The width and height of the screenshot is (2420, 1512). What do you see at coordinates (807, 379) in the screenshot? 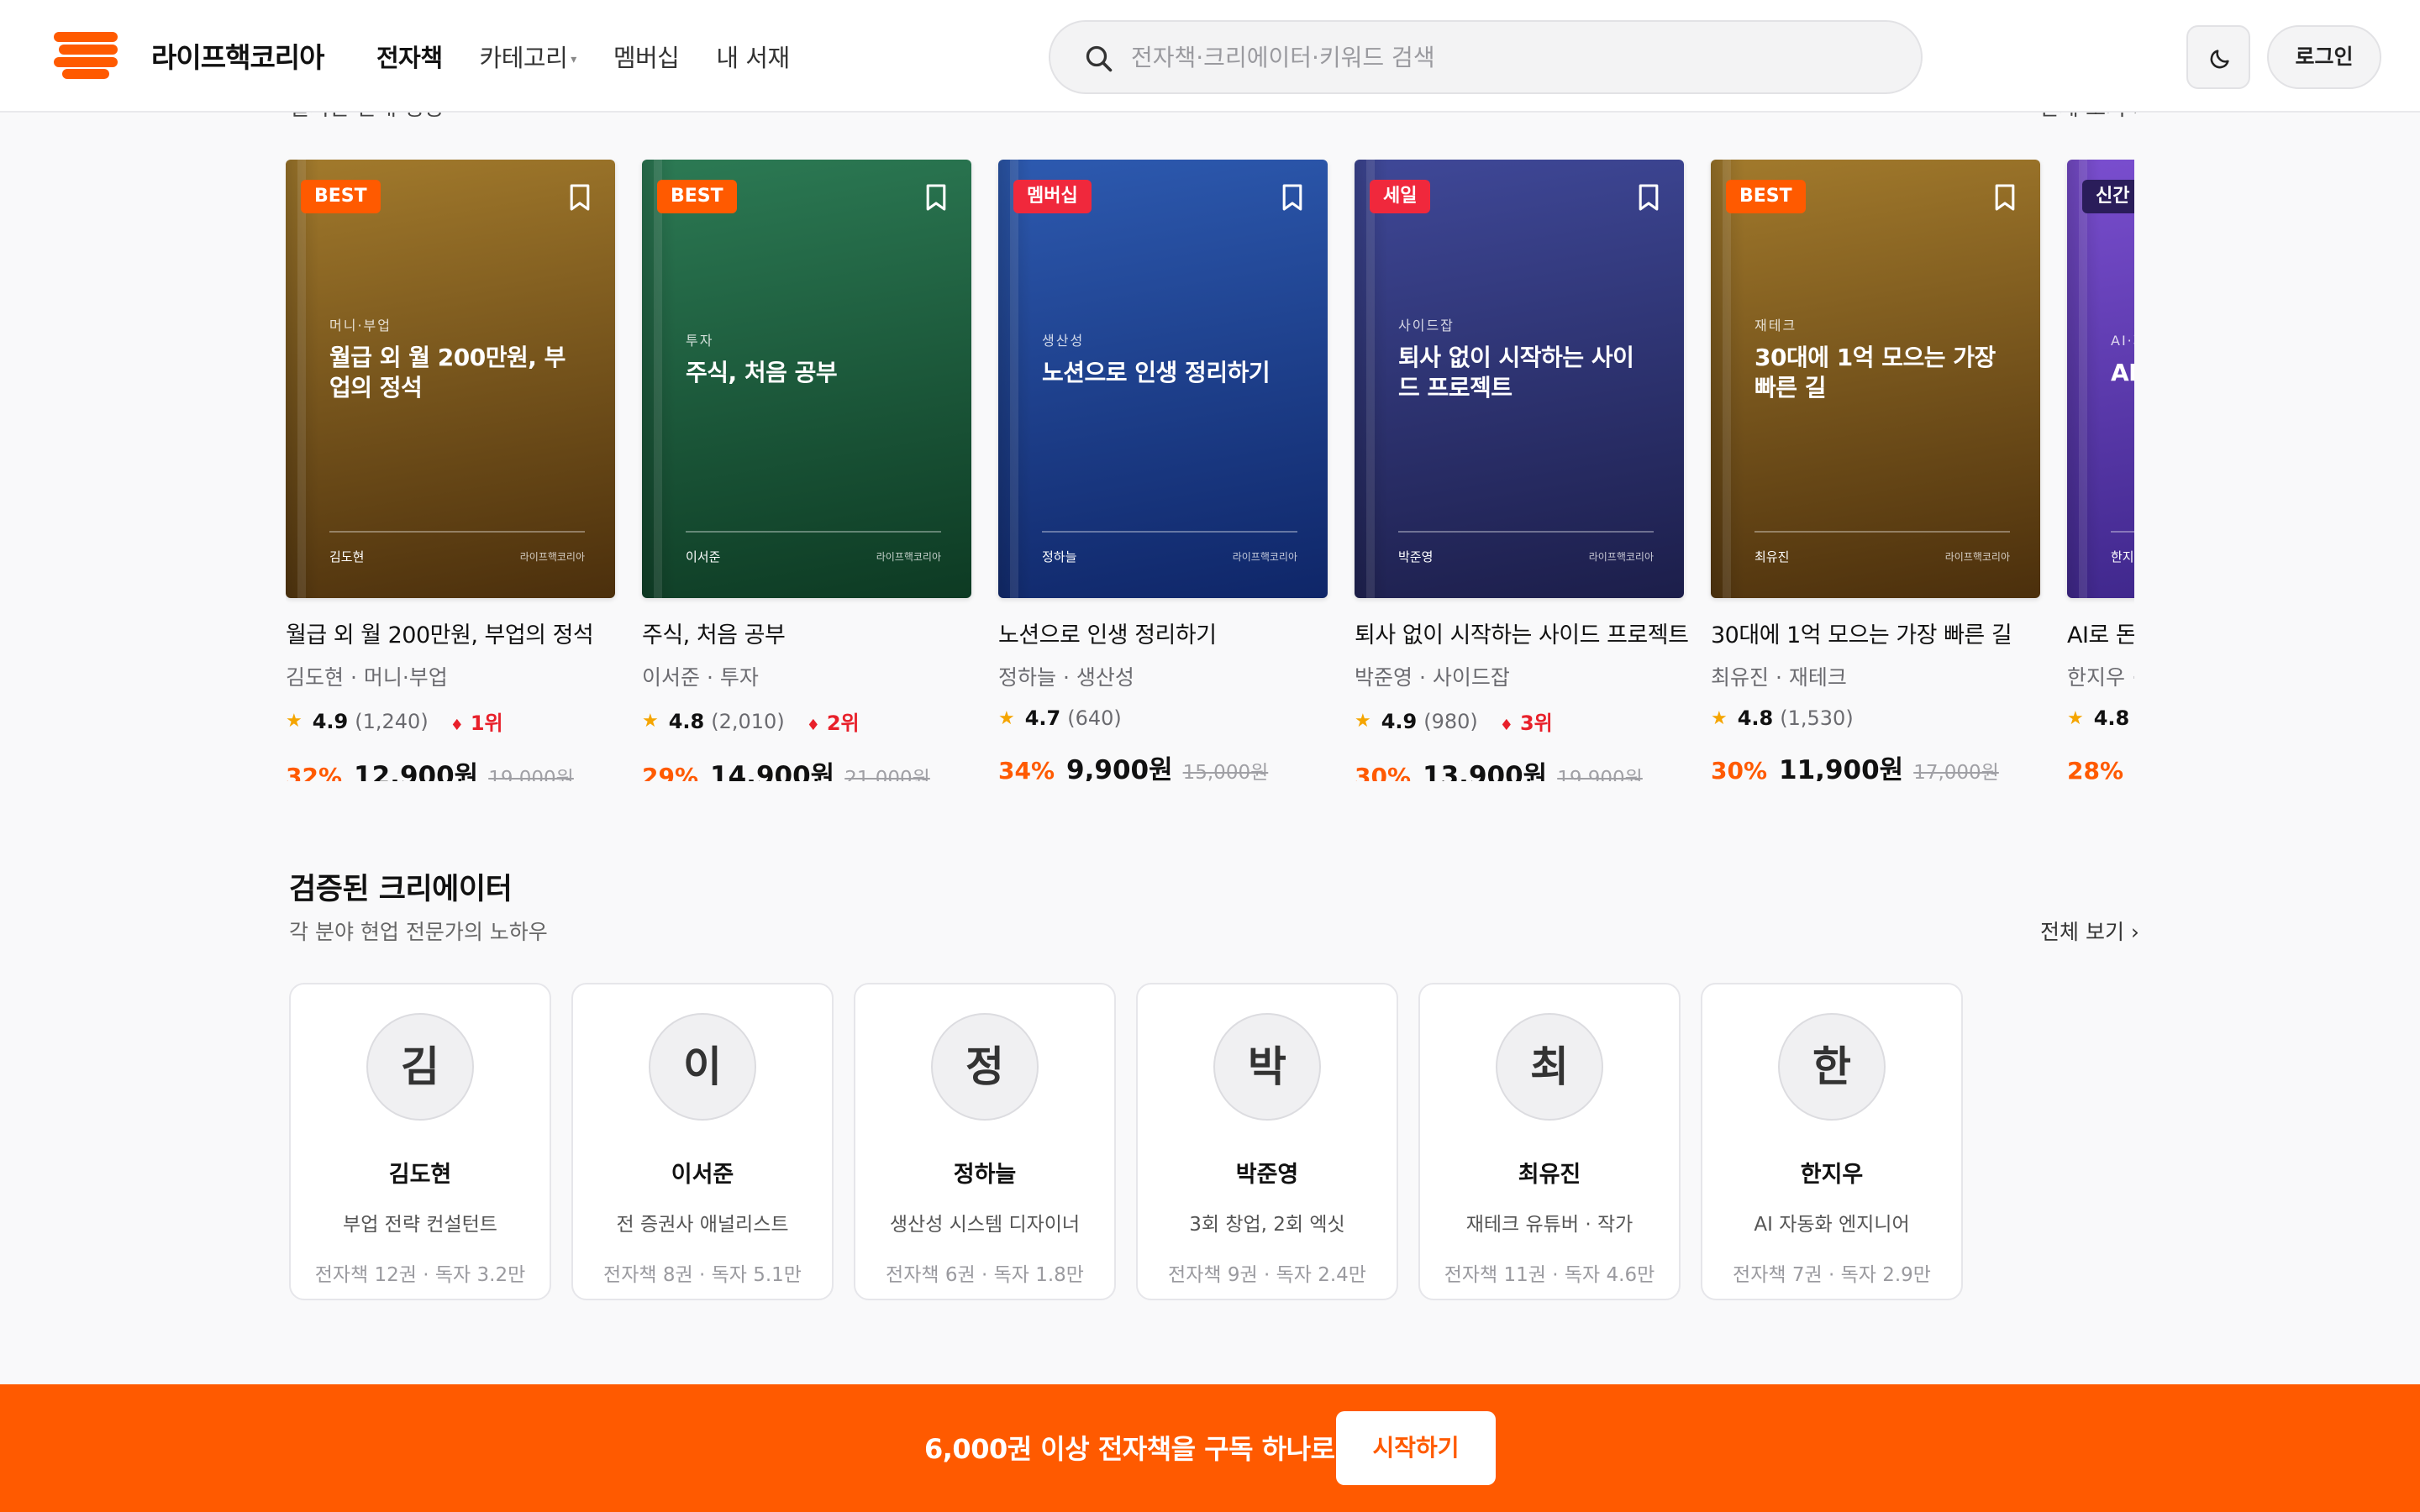
I see `book-cover: BEST 투자 주식, 처음 공부 이서준 라이프핵코리아` at bounding box center [807, 379].